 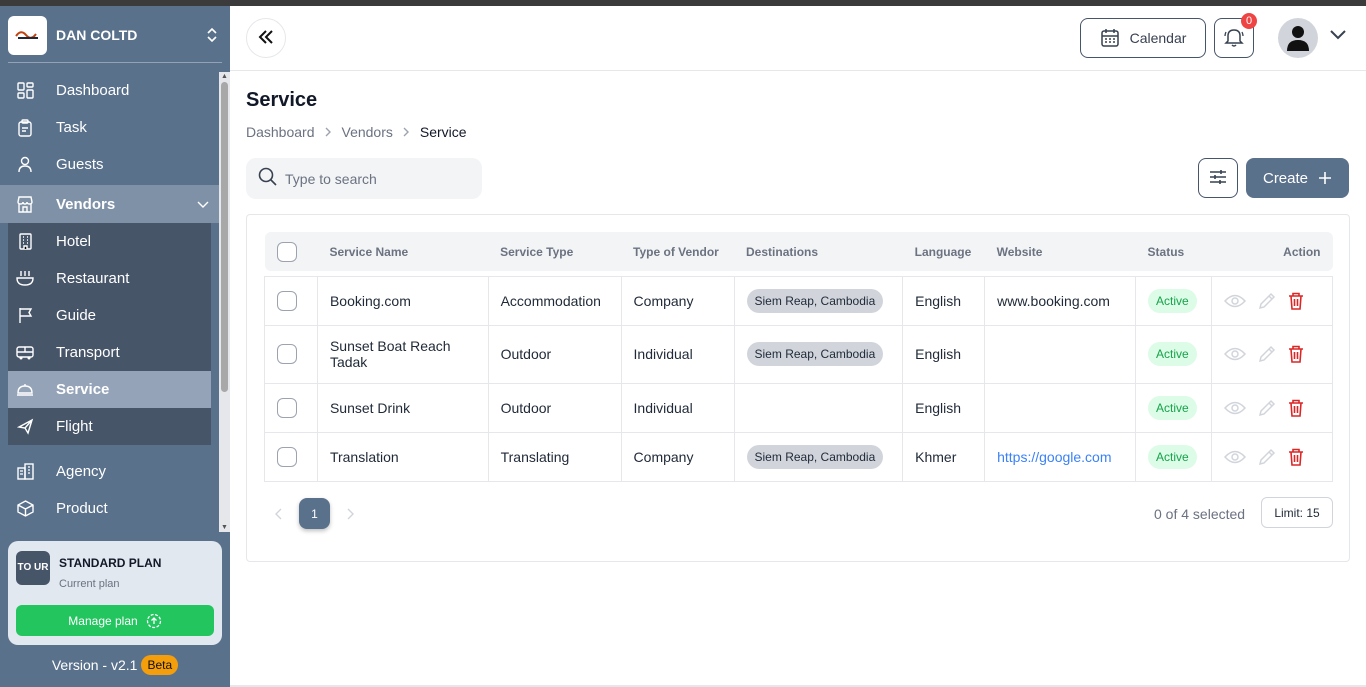 I want to click on sidebar-item-product: Product, so click(x=109, y=508).